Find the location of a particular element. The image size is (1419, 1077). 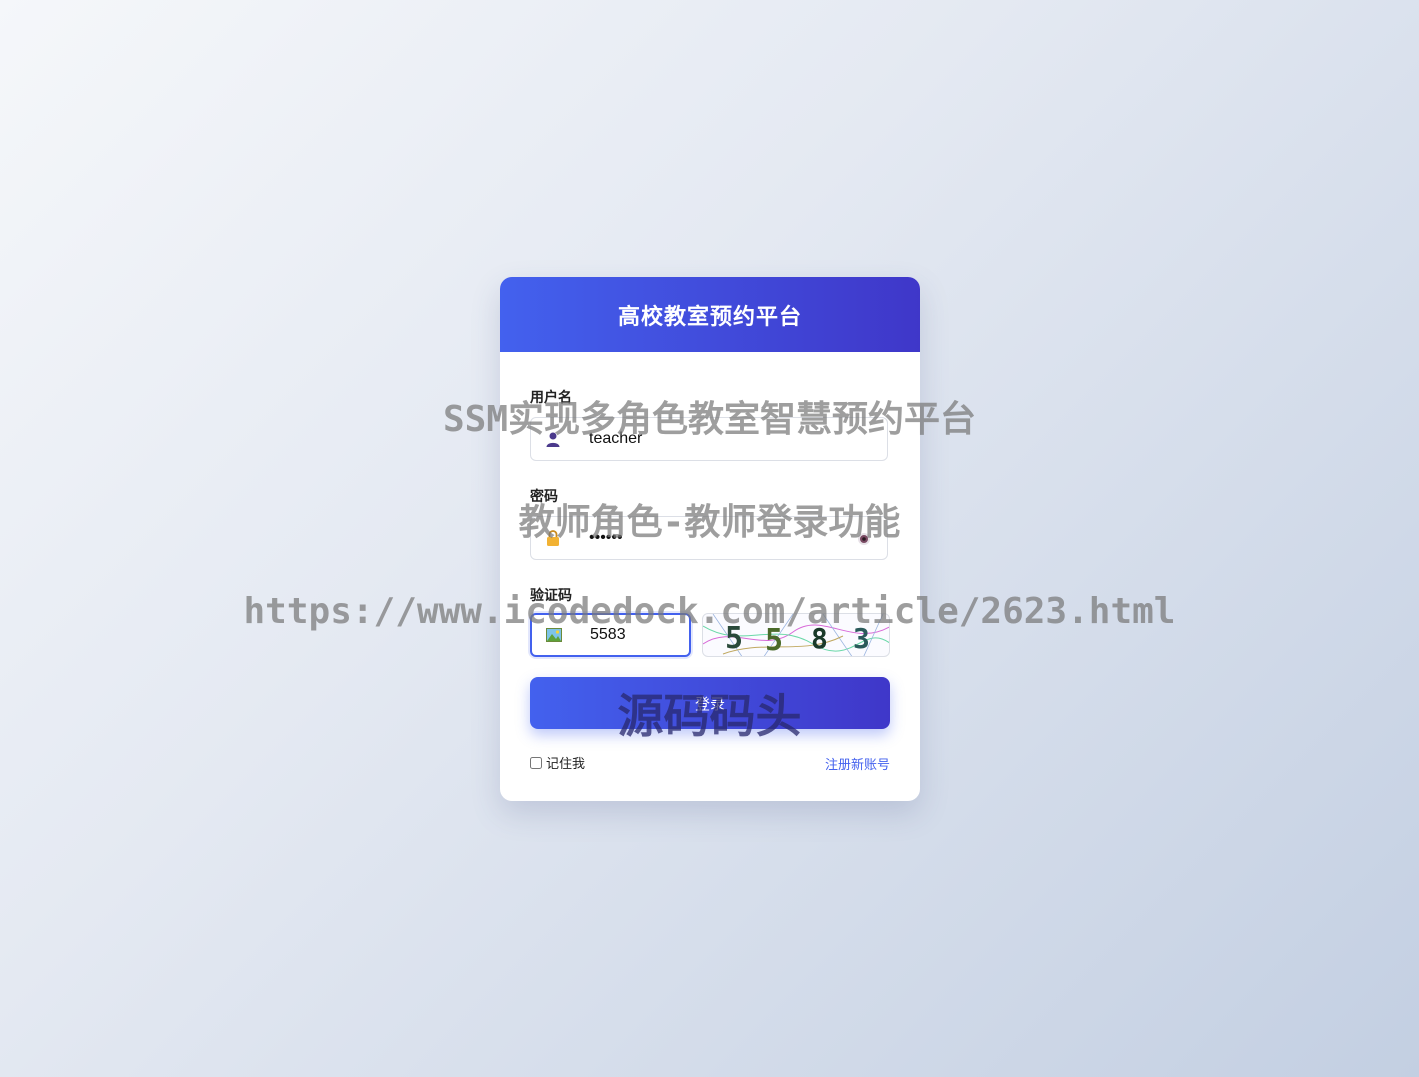

password-input is located at coordinates (709, 538).